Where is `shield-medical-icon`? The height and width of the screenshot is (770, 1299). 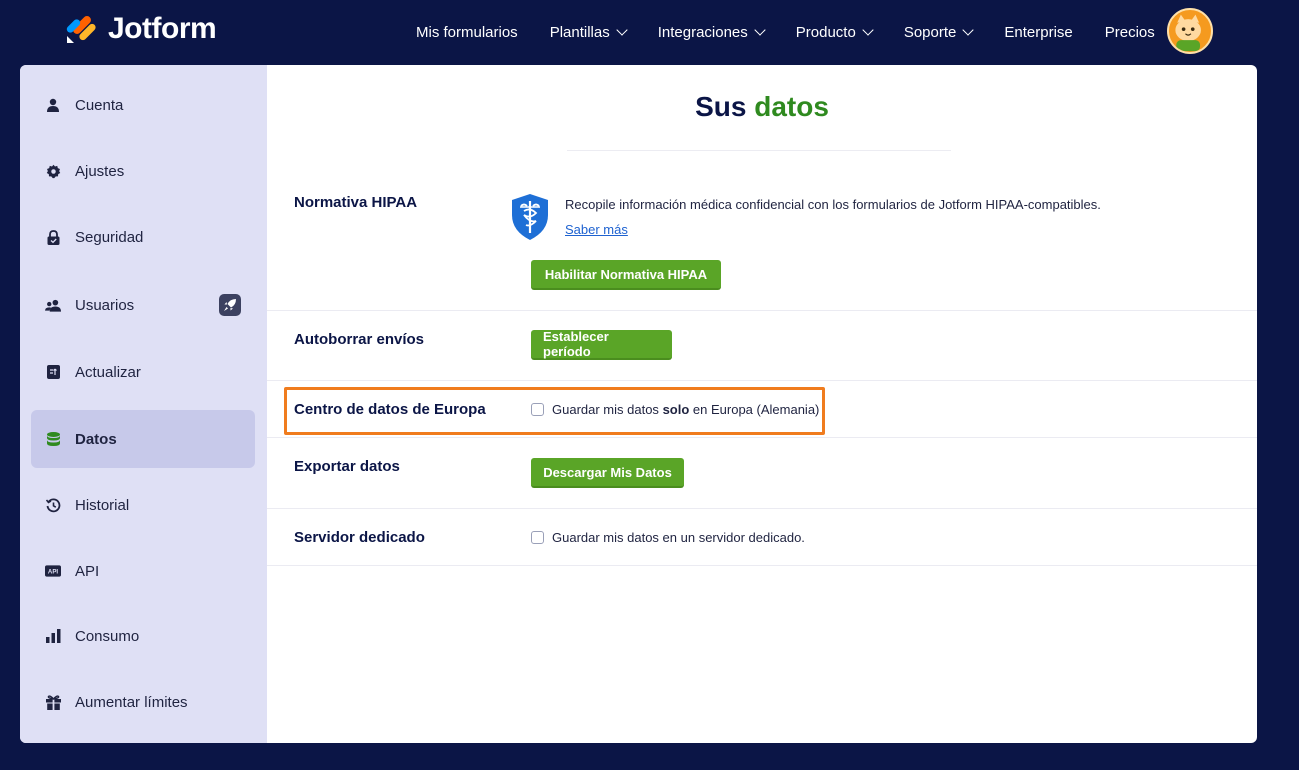
shield-medical-icon is located at coordinates (530, 217).